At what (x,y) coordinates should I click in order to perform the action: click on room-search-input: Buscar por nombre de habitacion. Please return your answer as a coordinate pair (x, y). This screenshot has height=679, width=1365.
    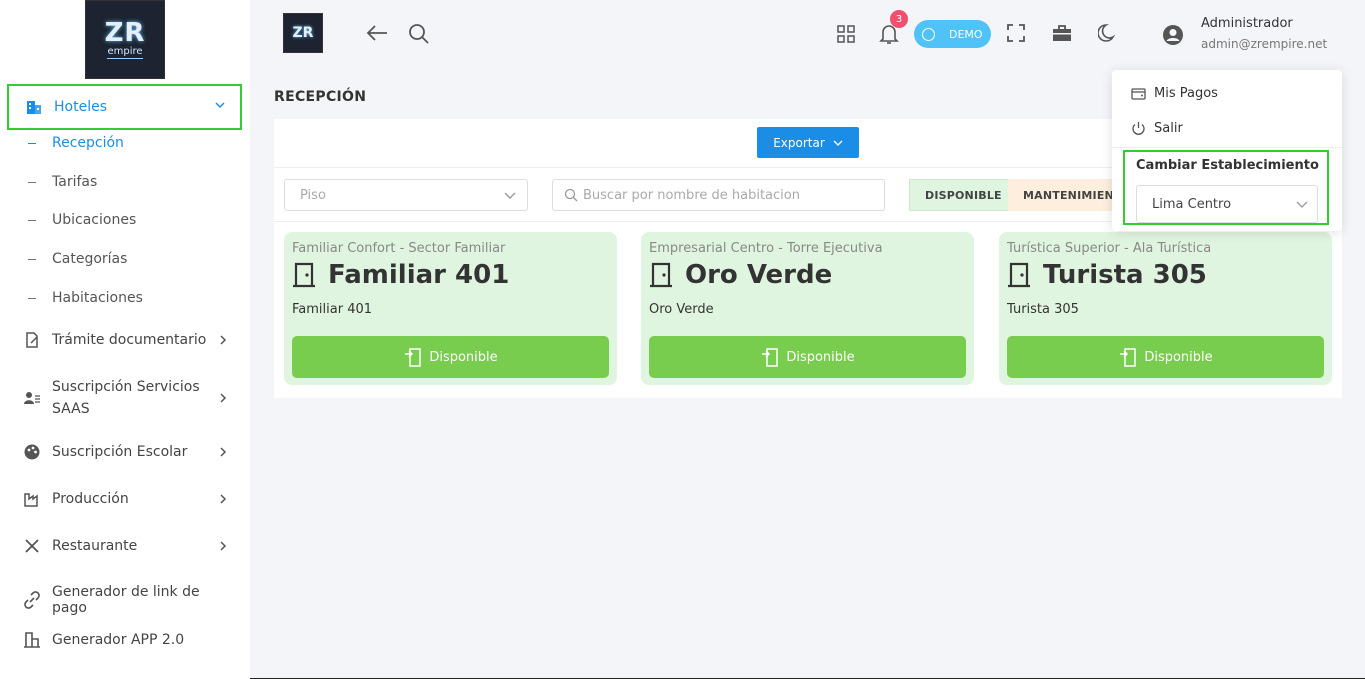
    Looking at the image, I should click on (718, 195).